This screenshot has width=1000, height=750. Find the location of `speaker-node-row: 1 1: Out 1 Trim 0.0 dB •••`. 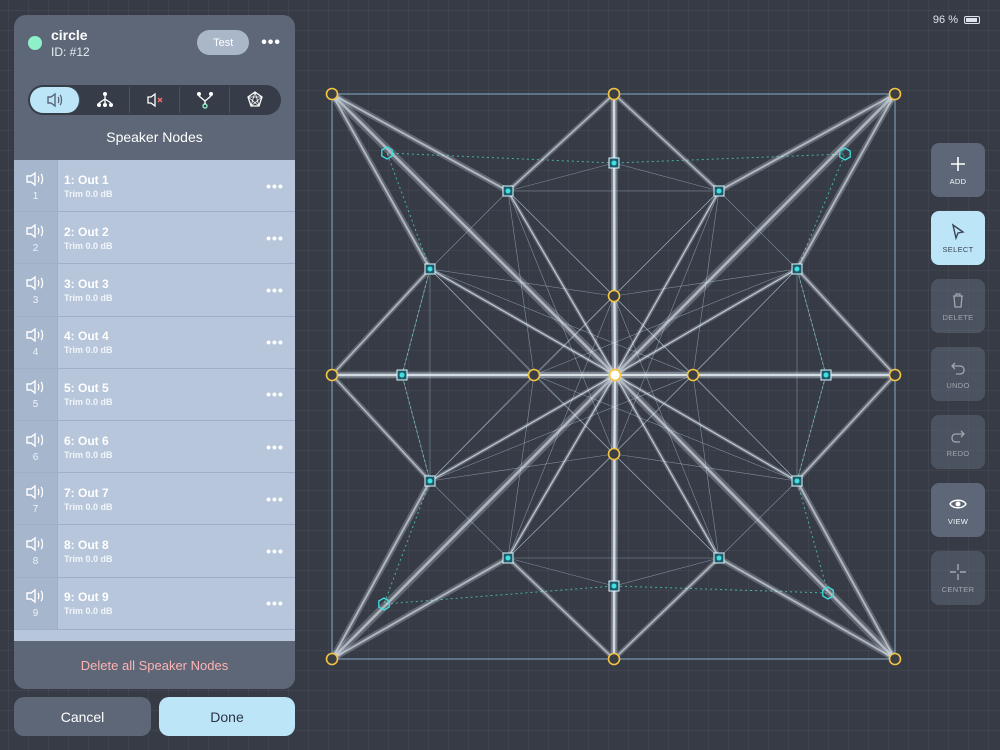

speaker-node-row: 1 1: Out 1 Trim 0.0 dB ••• is located at coordinates (154, 186).